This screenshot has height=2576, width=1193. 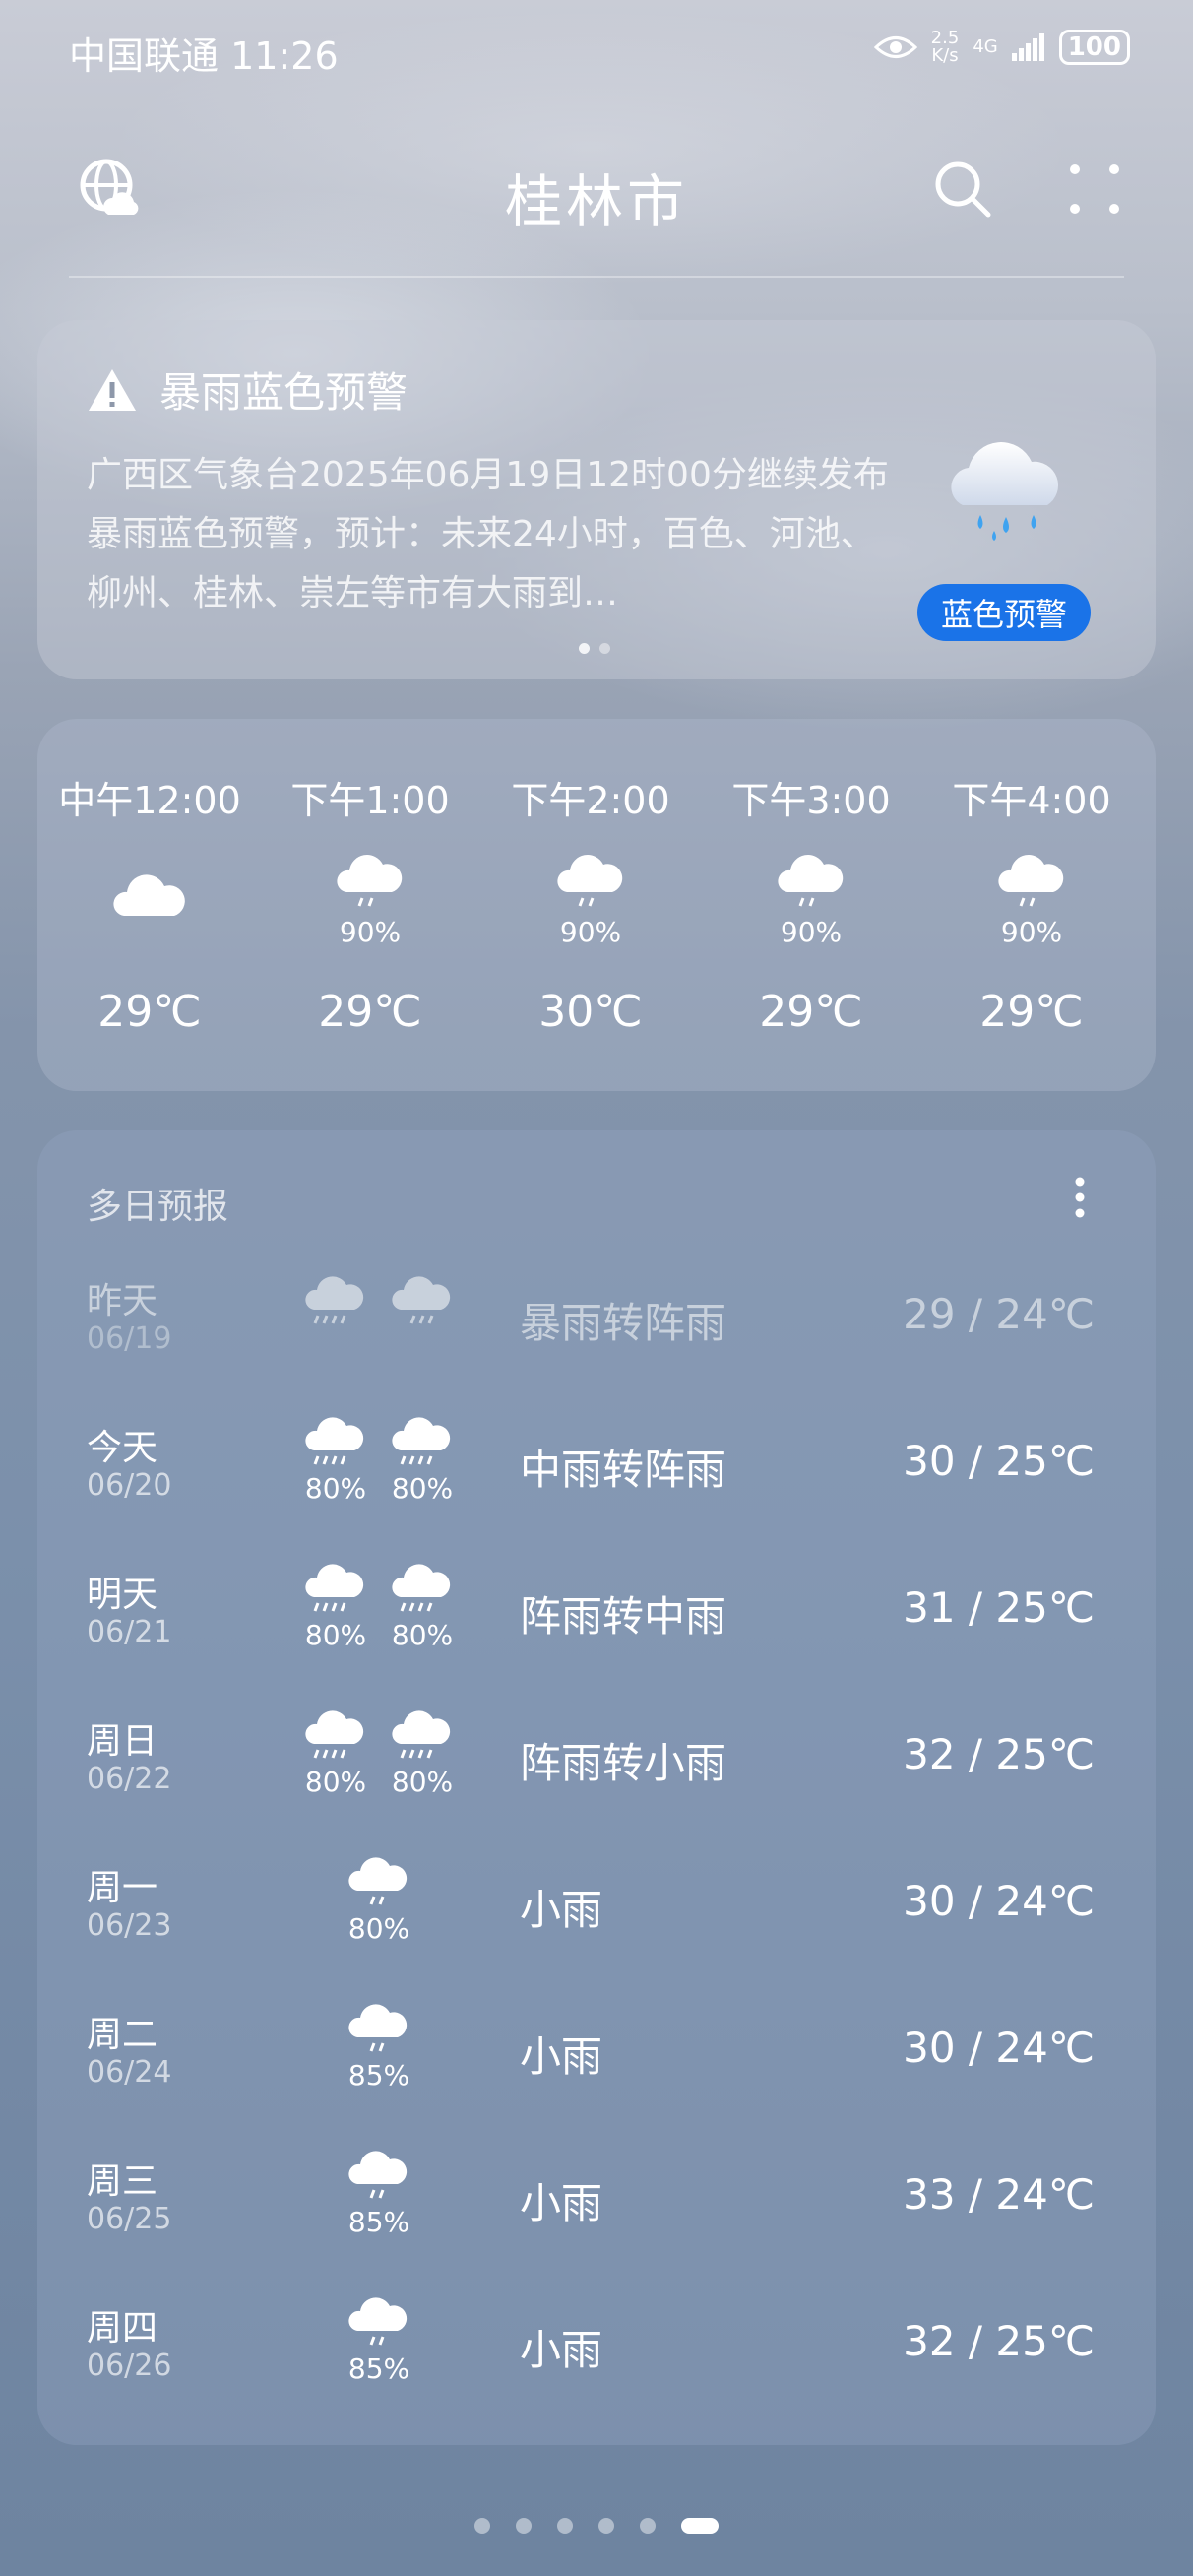 I want to click on status-bar: 中国联通 11:26 2.5 K/s 4G 100, so click(x=596, y=49).